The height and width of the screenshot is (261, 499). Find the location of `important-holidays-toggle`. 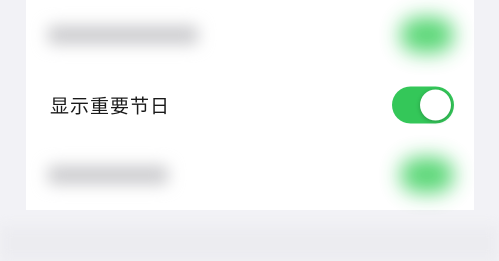

important-holidays-toggle is located at coordinates (423, 105).